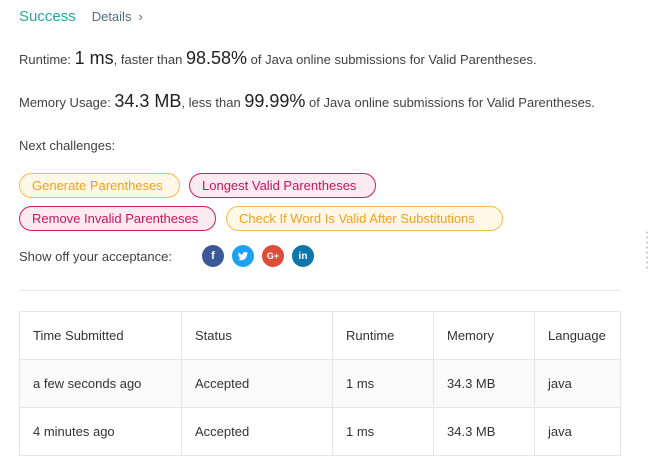 This screenshot has width=652, height=456. What do you see at coordinates (320, 290) in the screenshot?
I see `section-divider` at bounding box center [320, 290].